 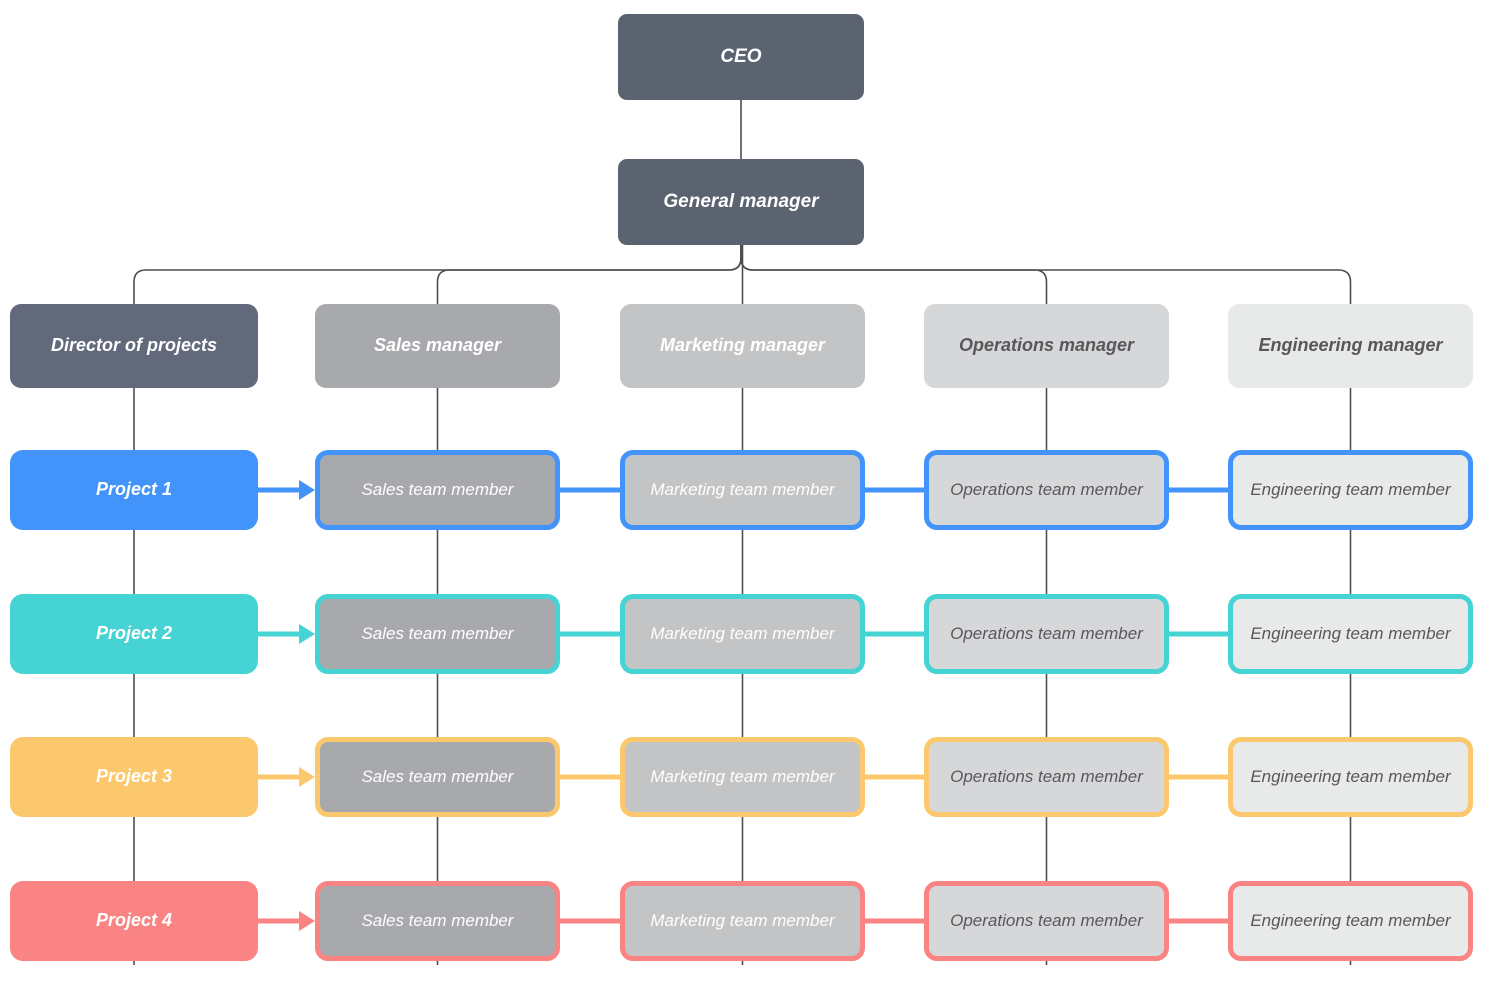 I want to click on project-2-operations-member-label: Operations team member, so click(x=1046, y=633).